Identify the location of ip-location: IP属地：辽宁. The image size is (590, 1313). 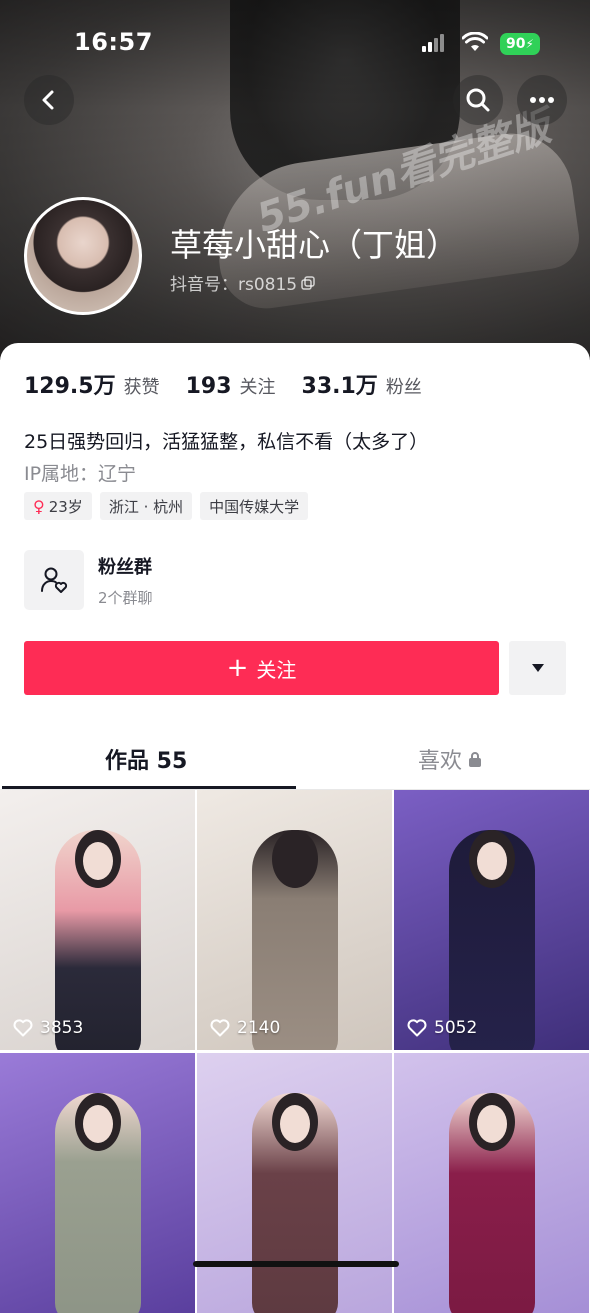
(80, 474).